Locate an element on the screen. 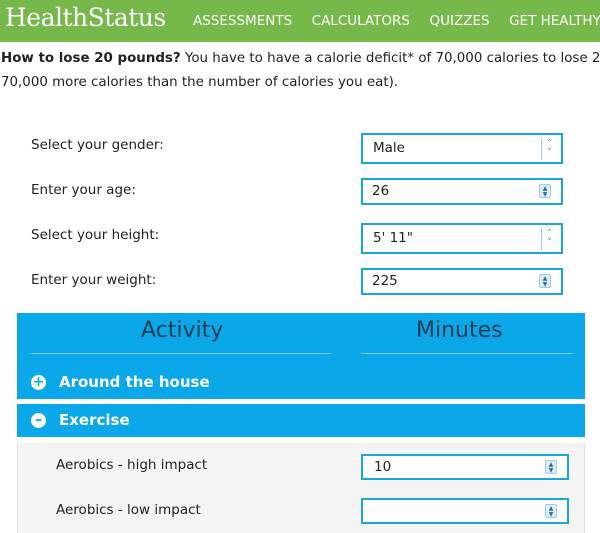  activity-column-title: Activity is located at coordinates (182, 330).